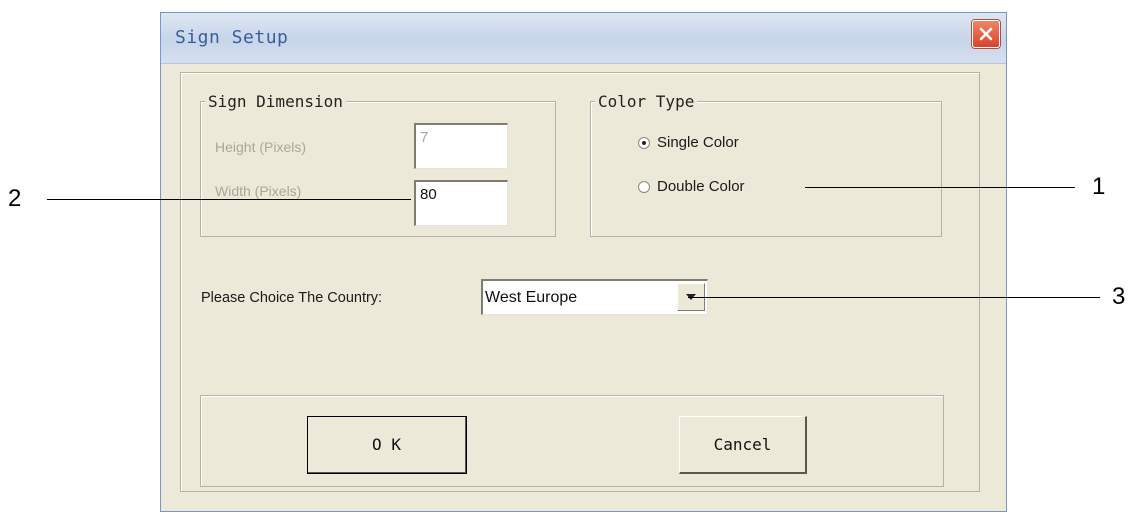 This screenshot has width=1138, height=515. What do you see at coordinates (766, 164) in the screenshot?
I see `color-type-group: Color Type` at bounding box center [766, 164].